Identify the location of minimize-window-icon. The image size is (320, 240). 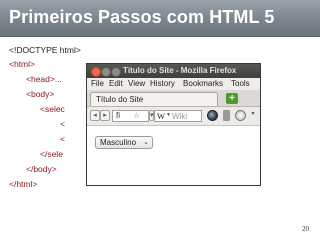
(106, 72).